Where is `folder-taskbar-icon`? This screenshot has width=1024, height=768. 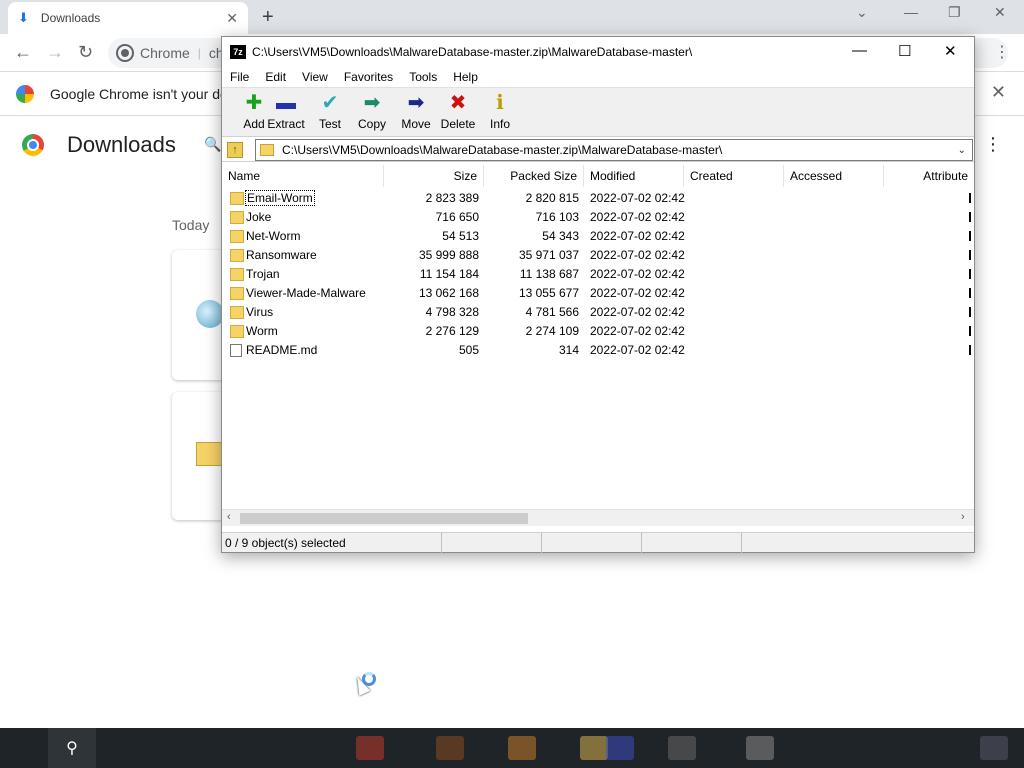 folder-taskbar-icon is located at coordinates (594, 748).